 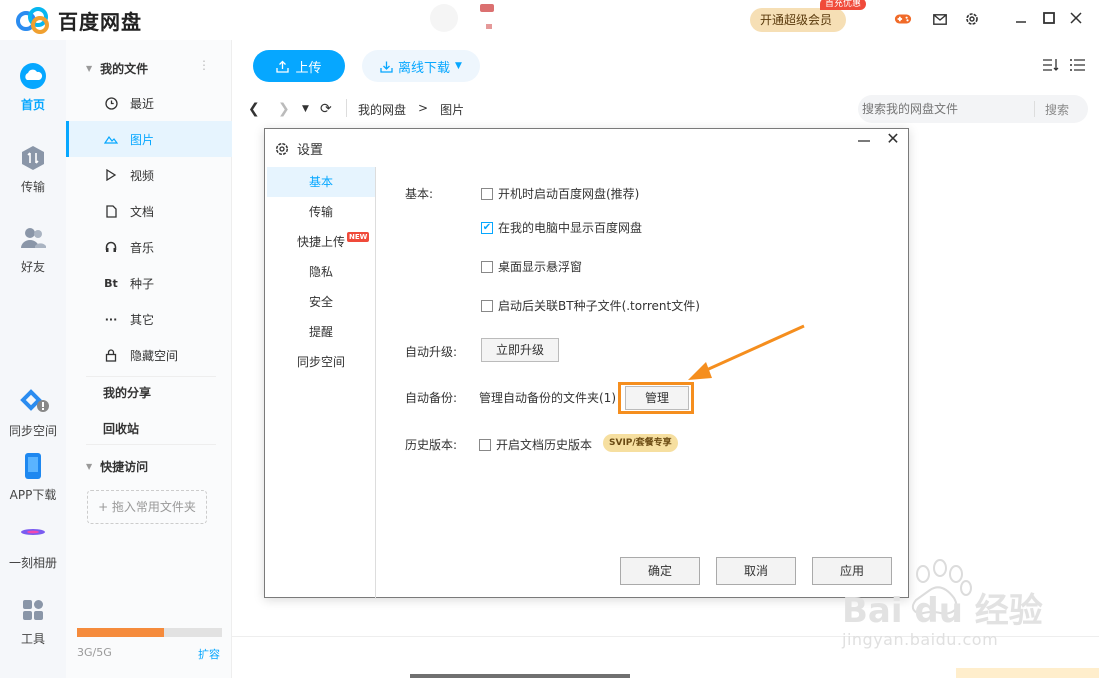 I want to click on game-icon, so click(x=903, y=19).